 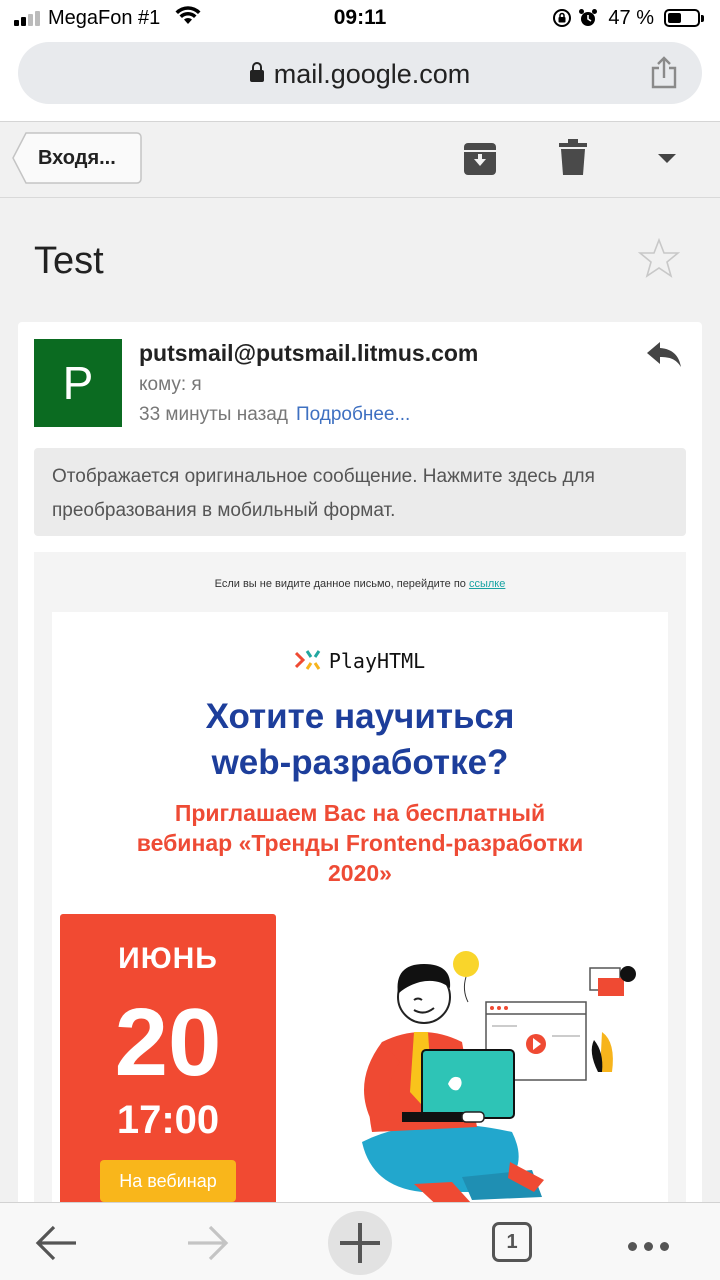 I want to click on subheadline-line-2: вебинар «Тренды Frontend-разработки, so click(x=360, y=843).